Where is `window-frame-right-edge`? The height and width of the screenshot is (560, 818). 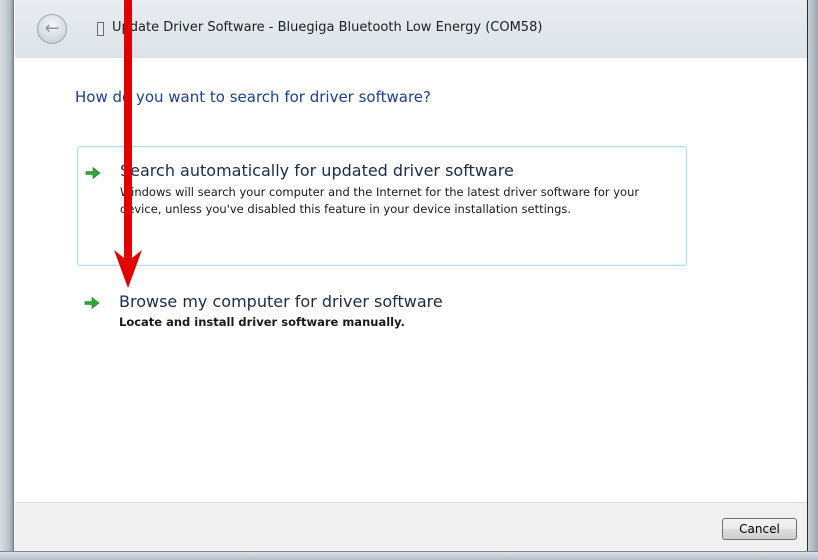 window-frame-right-edge is located at coordinates (807, 280).